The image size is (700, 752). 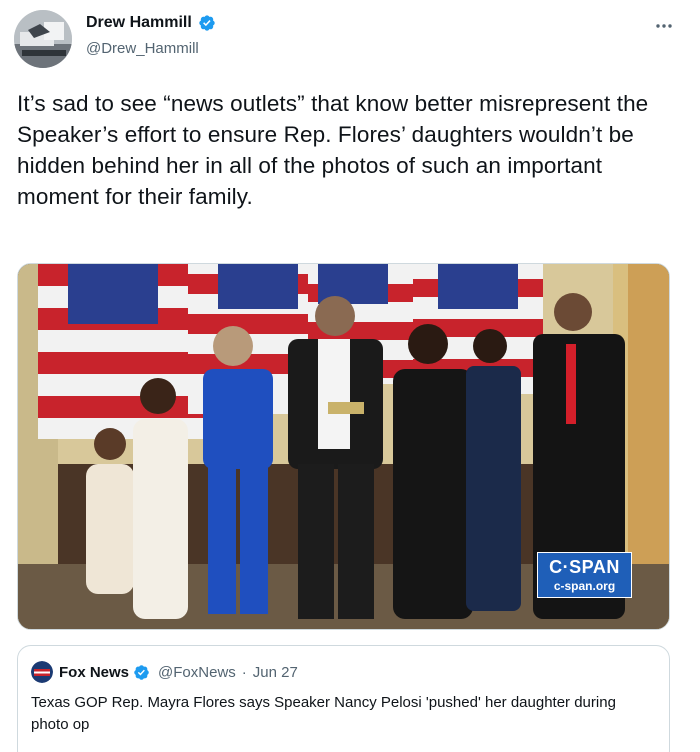 I want to click on cspan-watermark: C·SPAN c-span.org, so click(x=584, y=575).